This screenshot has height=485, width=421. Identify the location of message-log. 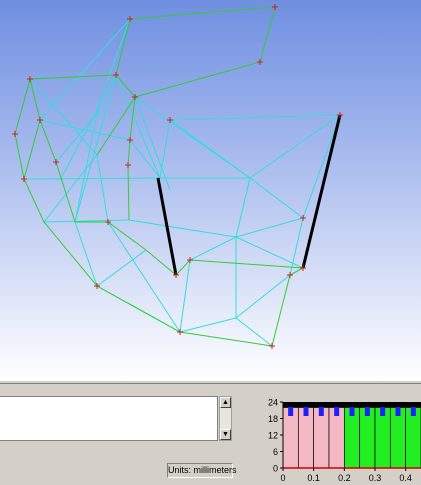
(109, 418).